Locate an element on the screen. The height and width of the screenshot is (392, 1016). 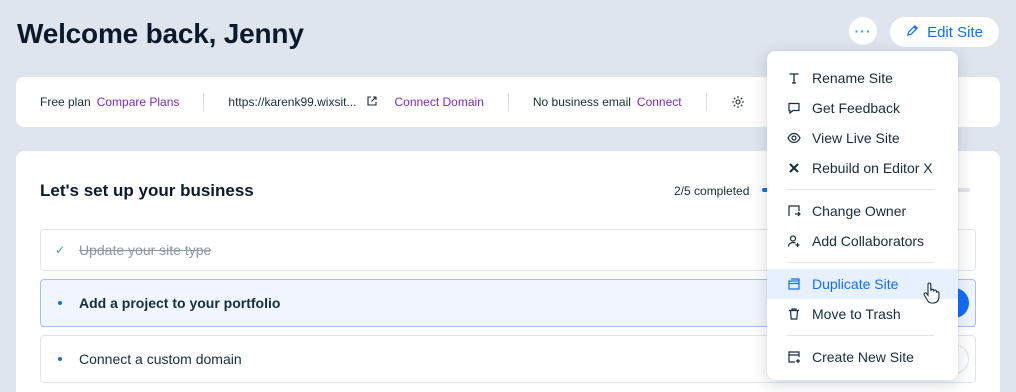
menu-item-rebuild-editor-x: Rebuild on Editor X is located at coordinates (862, 168).